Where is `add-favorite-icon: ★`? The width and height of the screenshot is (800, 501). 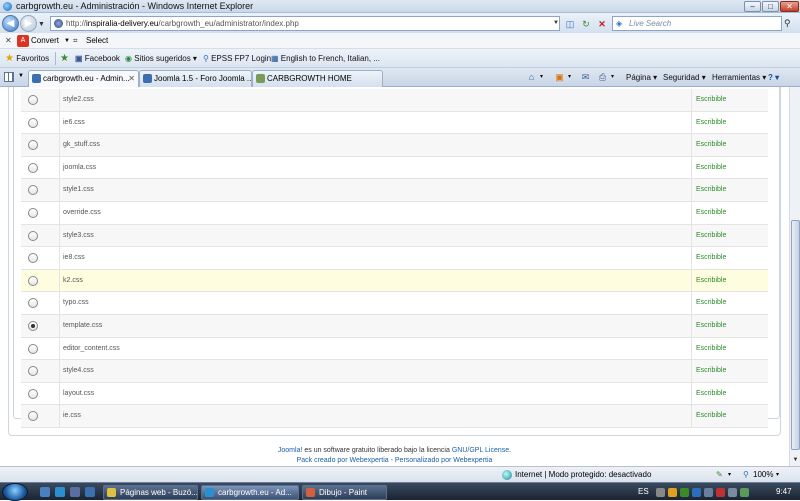
add-favorite-icon: ★ is located at coordinates (64, 58).